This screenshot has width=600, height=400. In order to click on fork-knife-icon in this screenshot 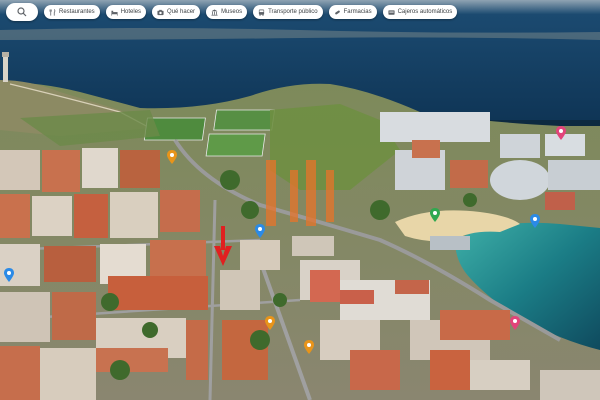, I will do `click(52, 12)`.